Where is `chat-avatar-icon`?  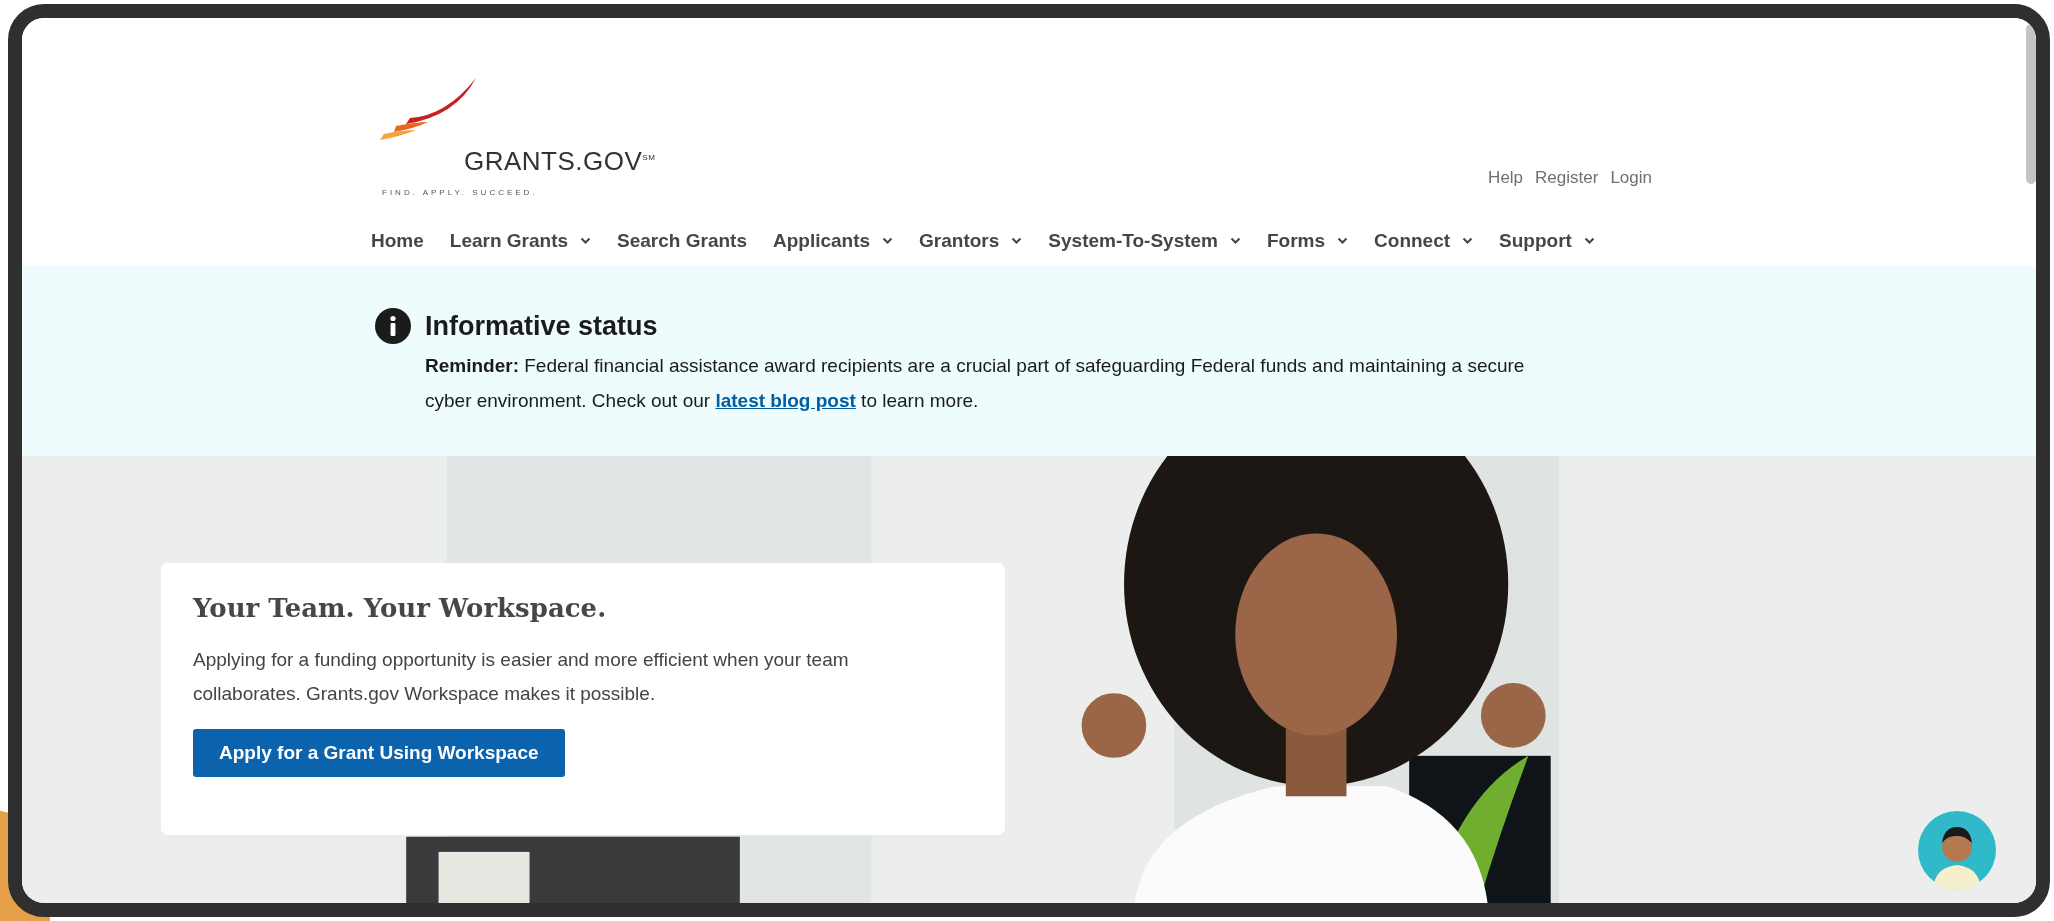 chat-avatar-icon is located at coordinates (1957, 850).